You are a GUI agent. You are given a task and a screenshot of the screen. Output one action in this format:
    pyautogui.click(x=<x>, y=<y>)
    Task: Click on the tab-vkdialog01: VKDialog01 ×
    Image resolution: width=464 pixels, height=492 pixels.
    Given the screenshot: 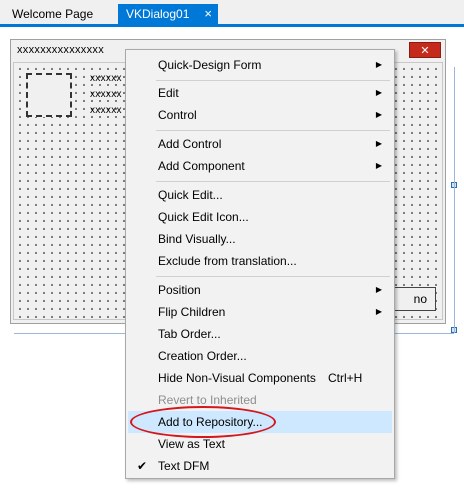 What is the action you would take?
    pyautogui.click(x=168, y=14)
    